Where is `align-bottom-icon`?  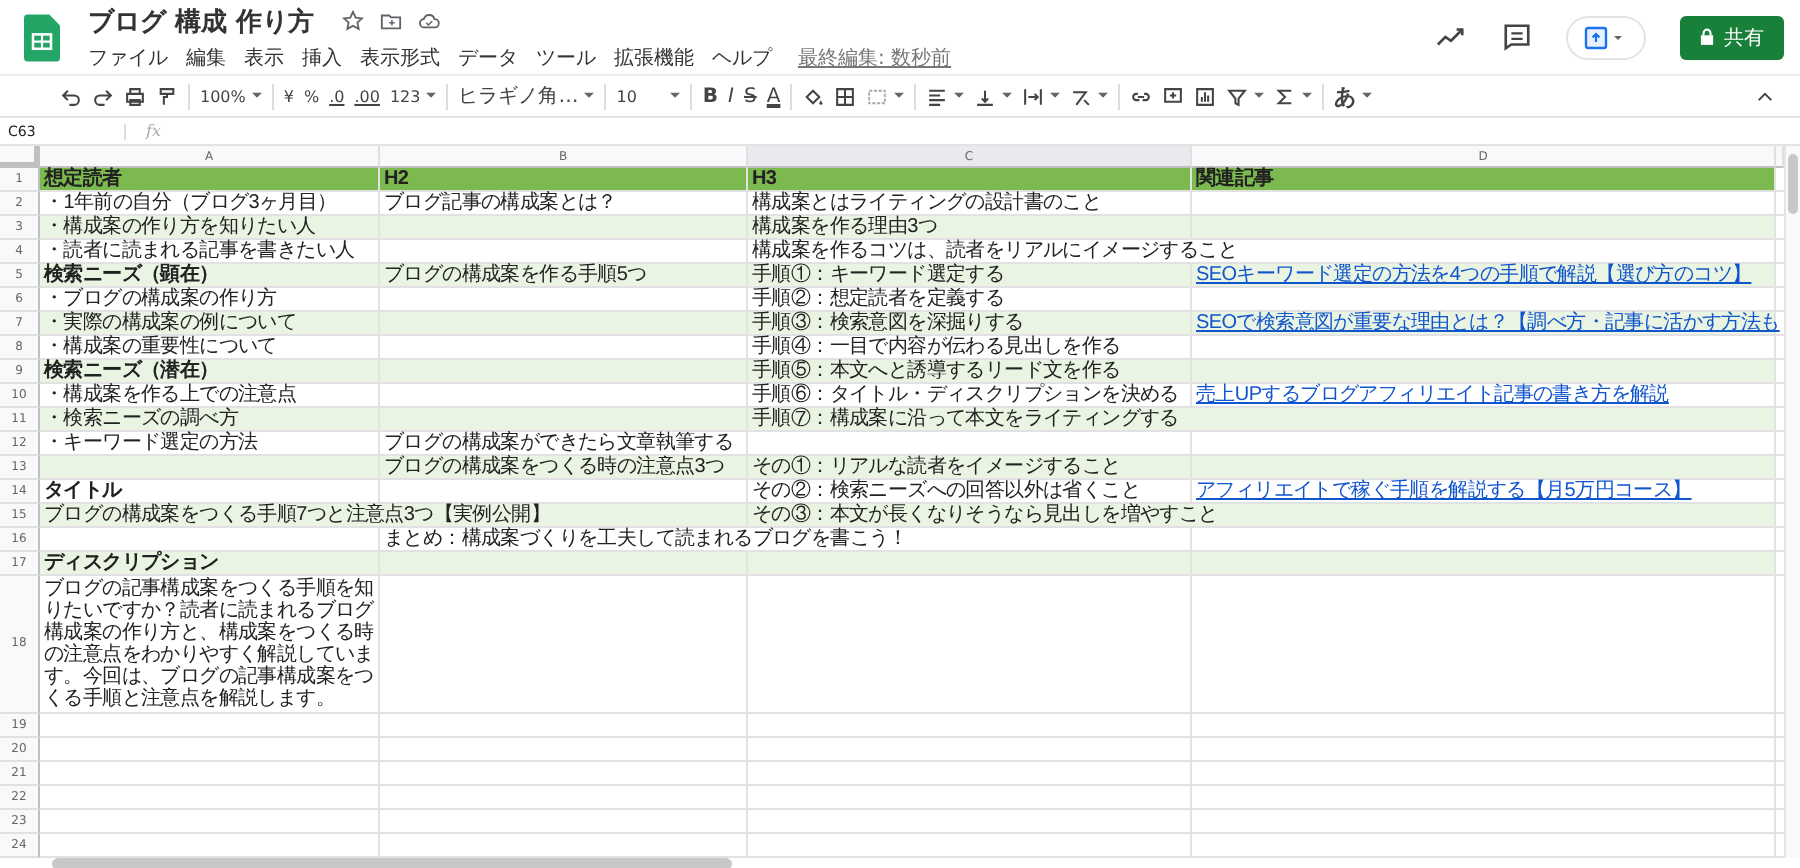 align-bottom-icon is located at coordinates (985, 96).